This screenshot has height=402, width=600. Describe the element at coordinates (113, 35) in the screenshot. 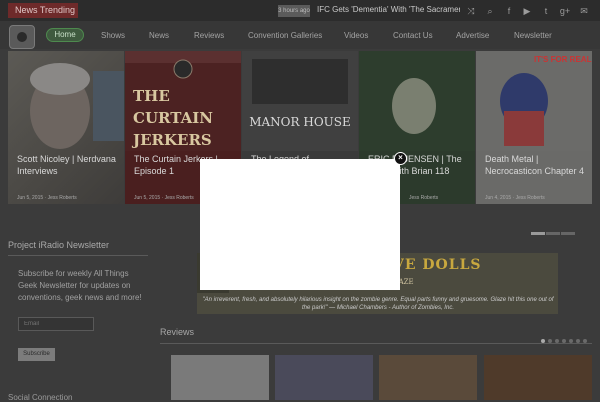

I see `nav-shows: Shows` at that location.